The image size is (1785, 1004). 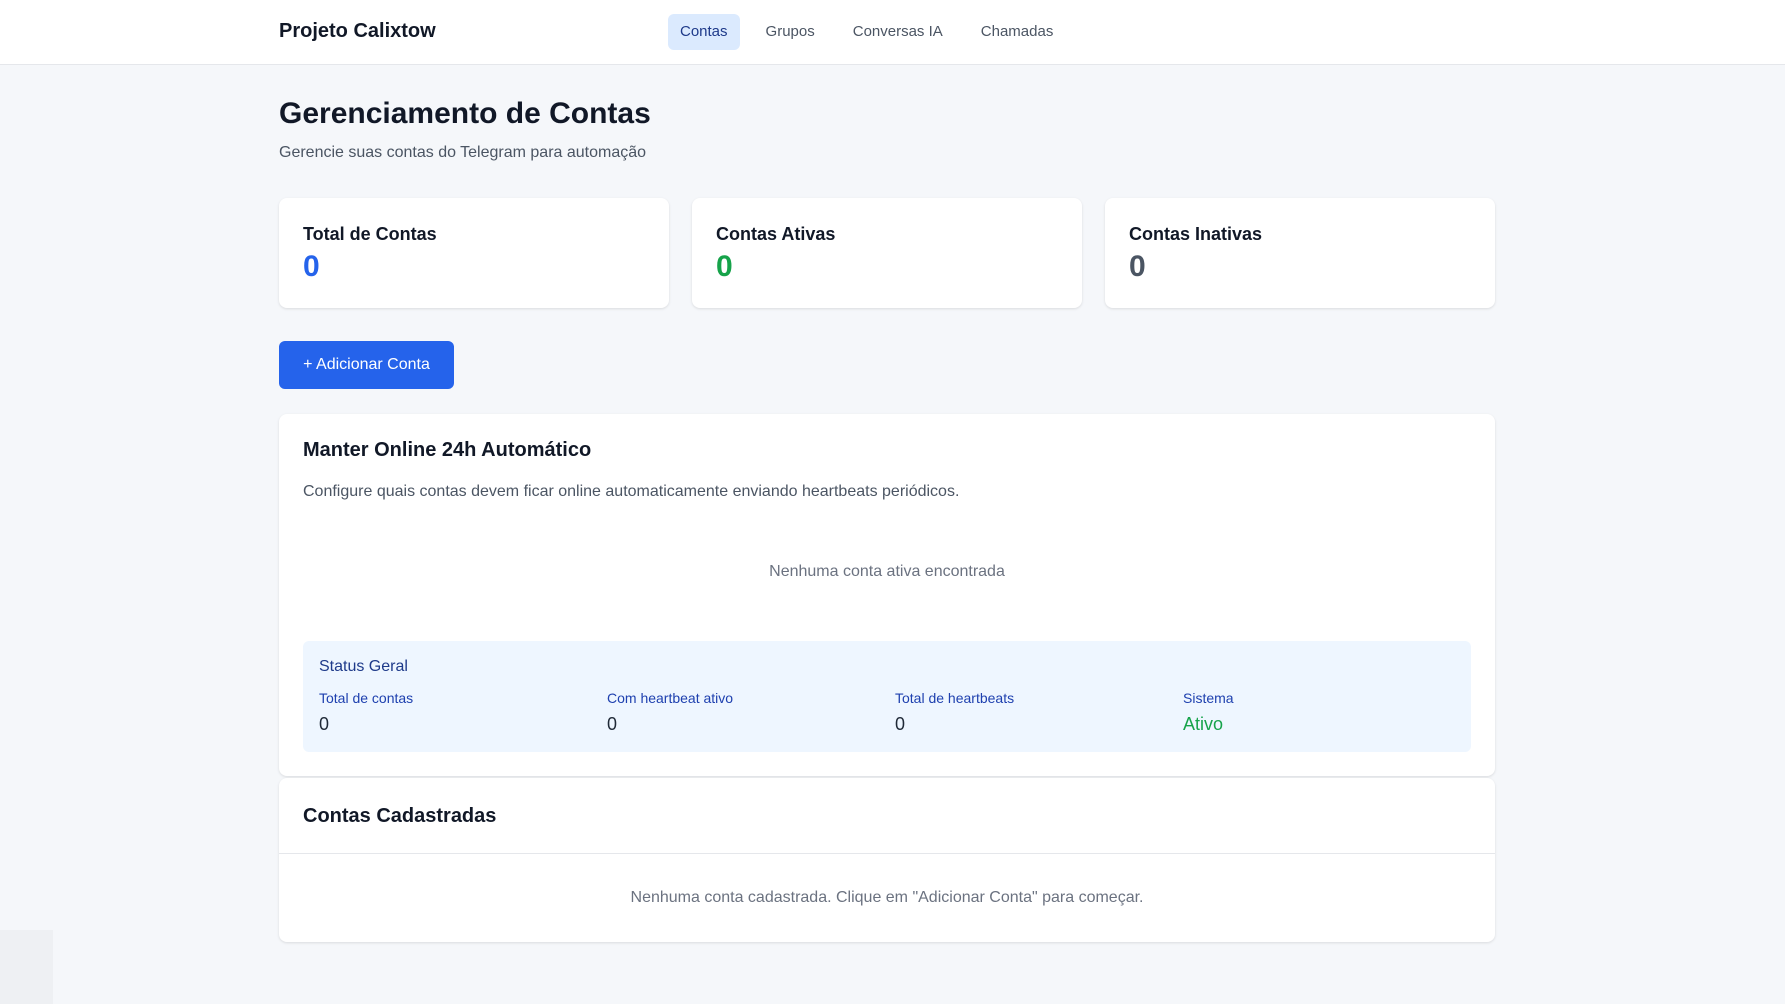 What do you see at coordinates (363, 666) in the screenshot?
I see `status-summary-title: Status Geral` at bounding box center [363, 666].